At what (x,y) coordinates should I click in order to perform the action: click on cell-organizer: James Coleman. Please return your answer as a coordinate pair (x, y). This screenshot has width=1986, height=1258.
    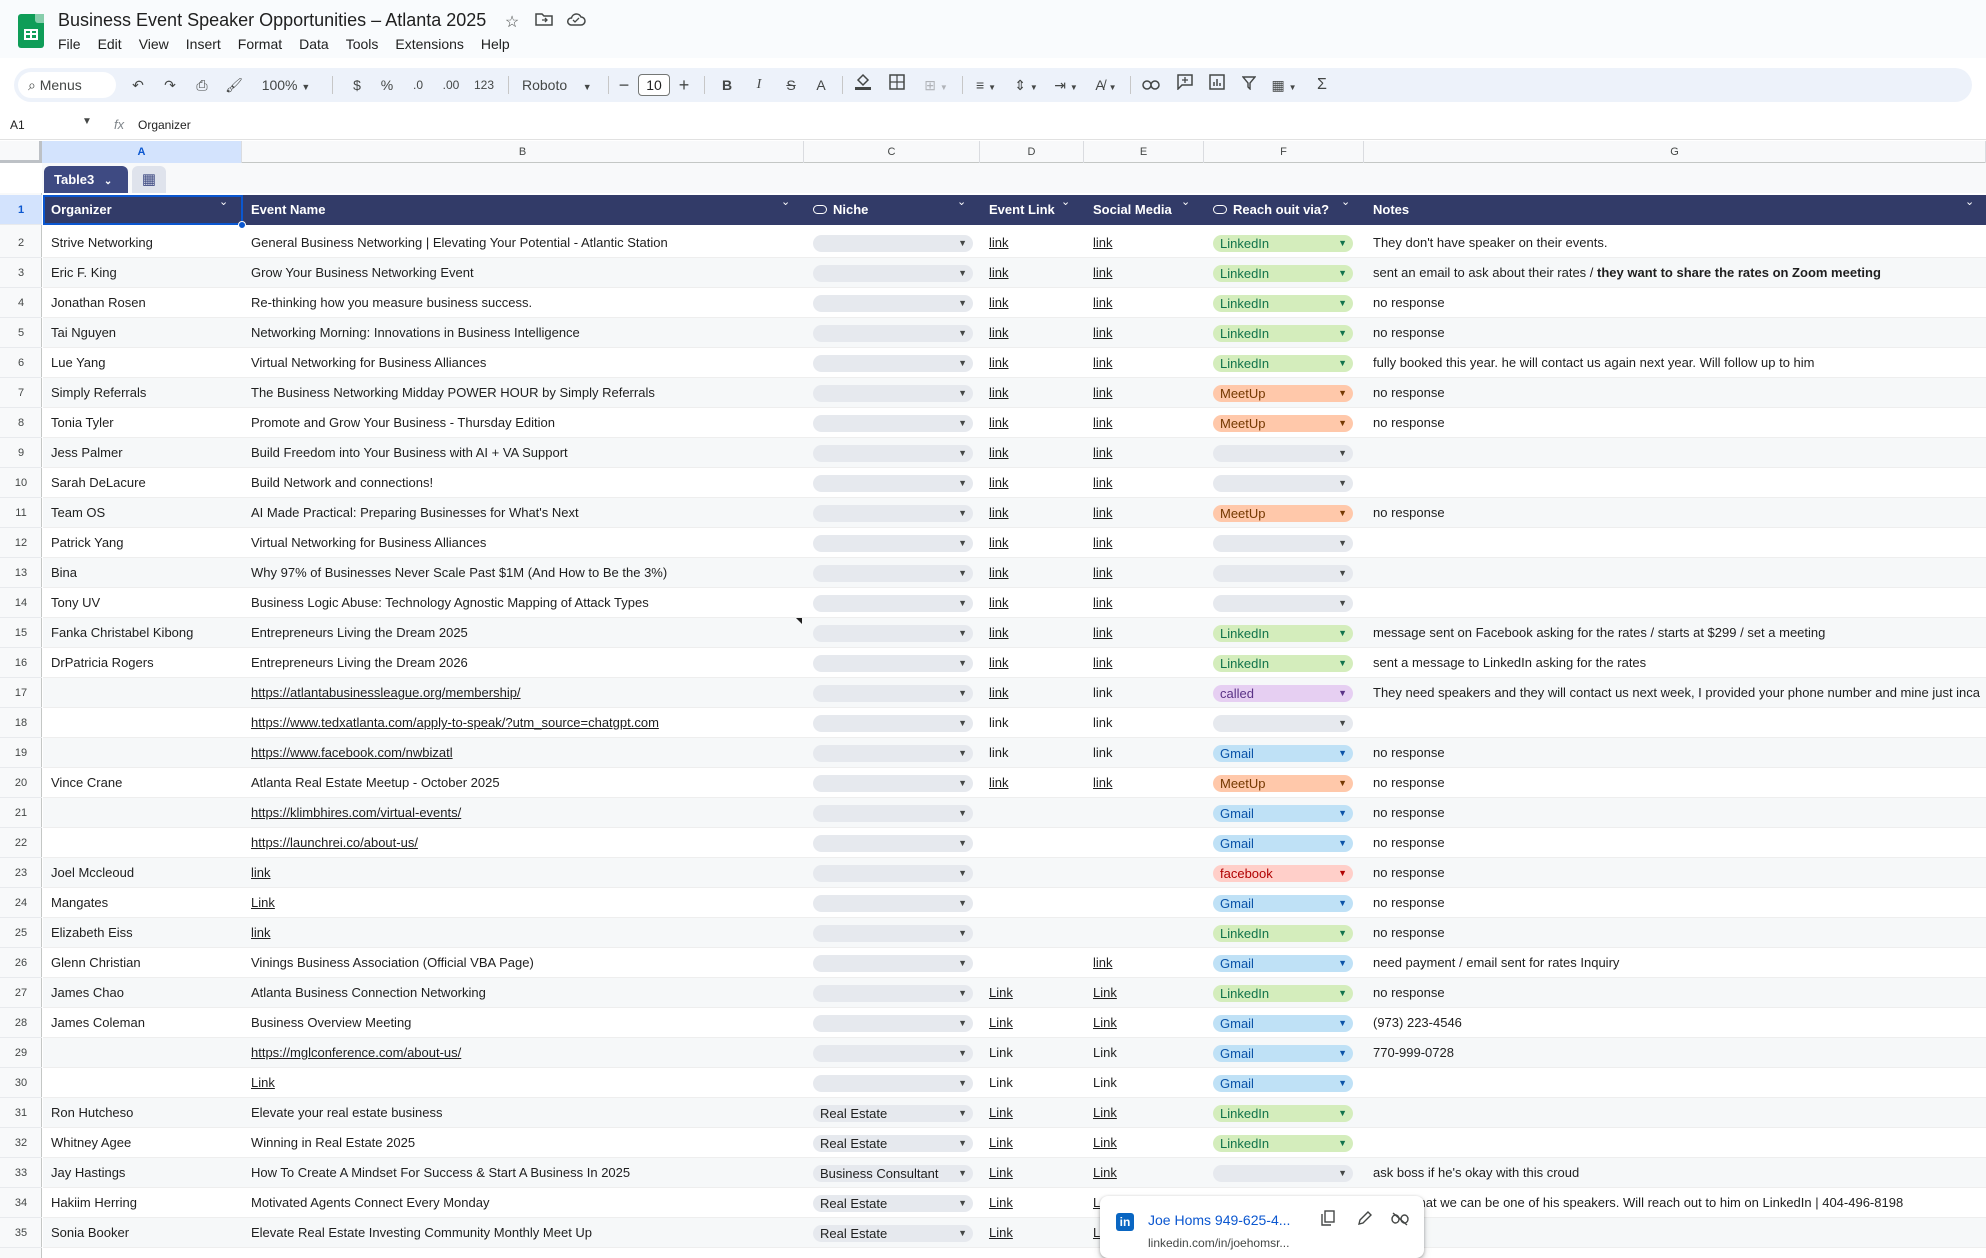
    Looking at the image, I should click on (143, 1023).